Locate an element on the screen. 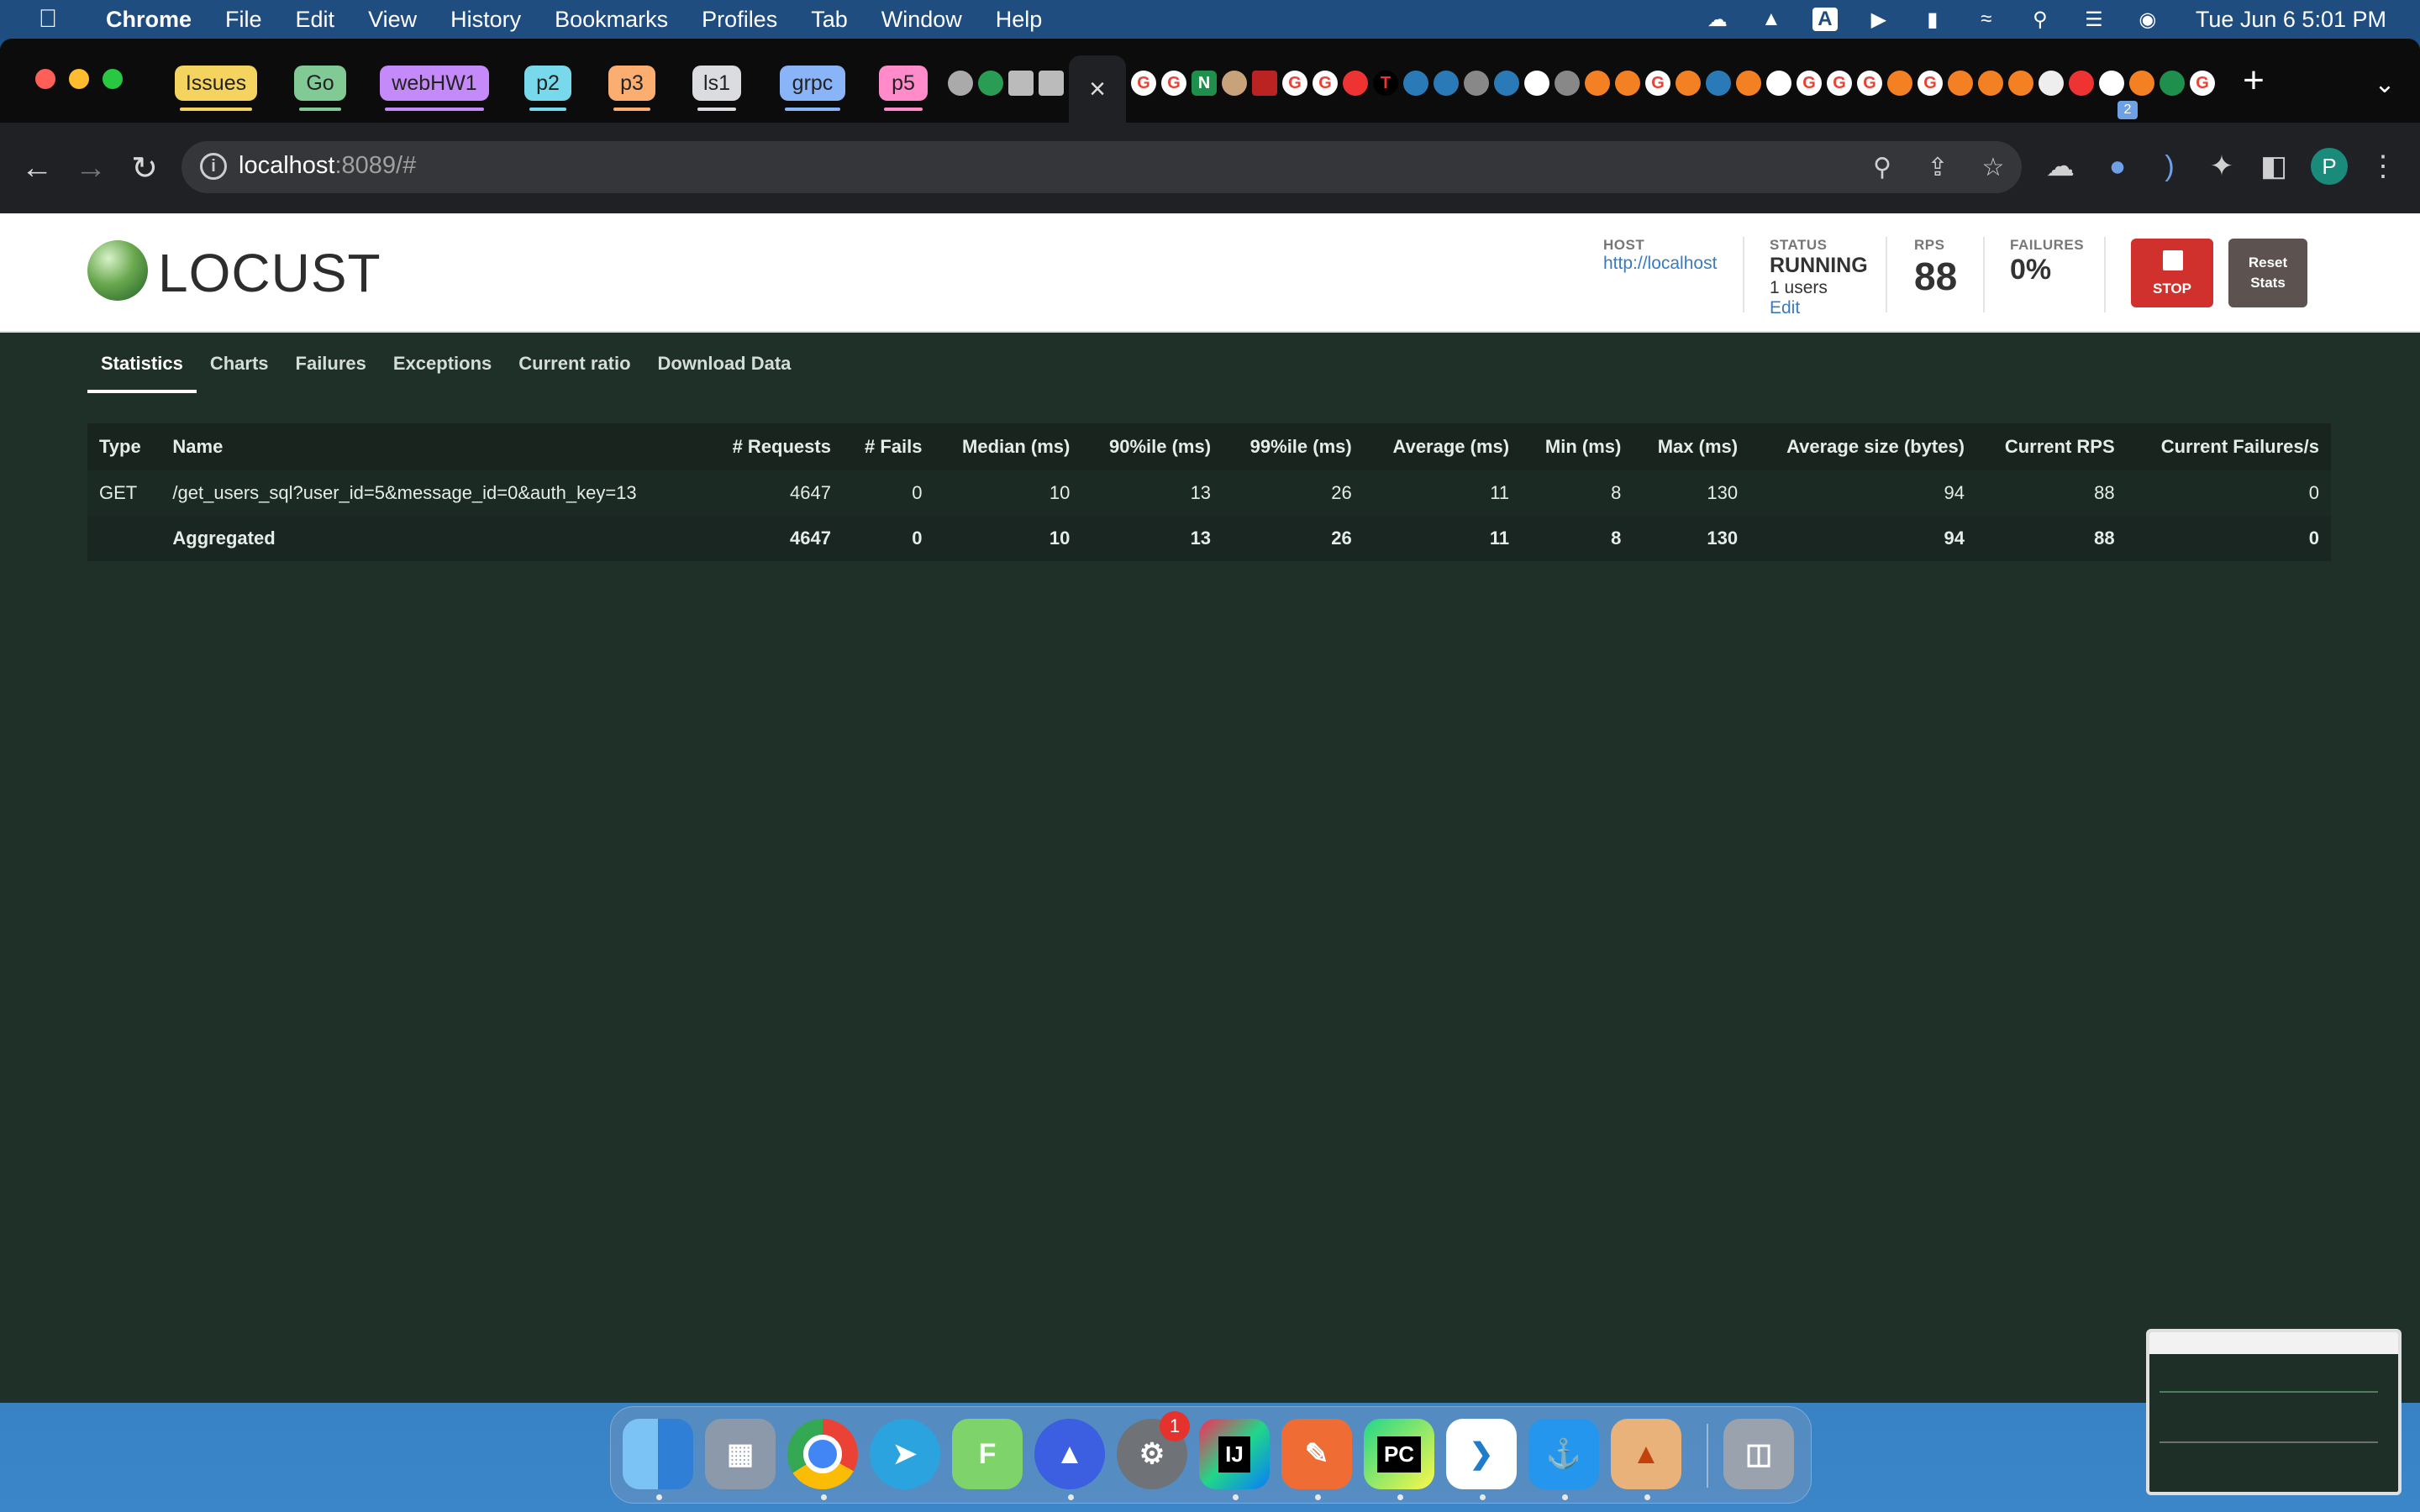  forward-arrow-icon: → is located at coordinates (91, 168).